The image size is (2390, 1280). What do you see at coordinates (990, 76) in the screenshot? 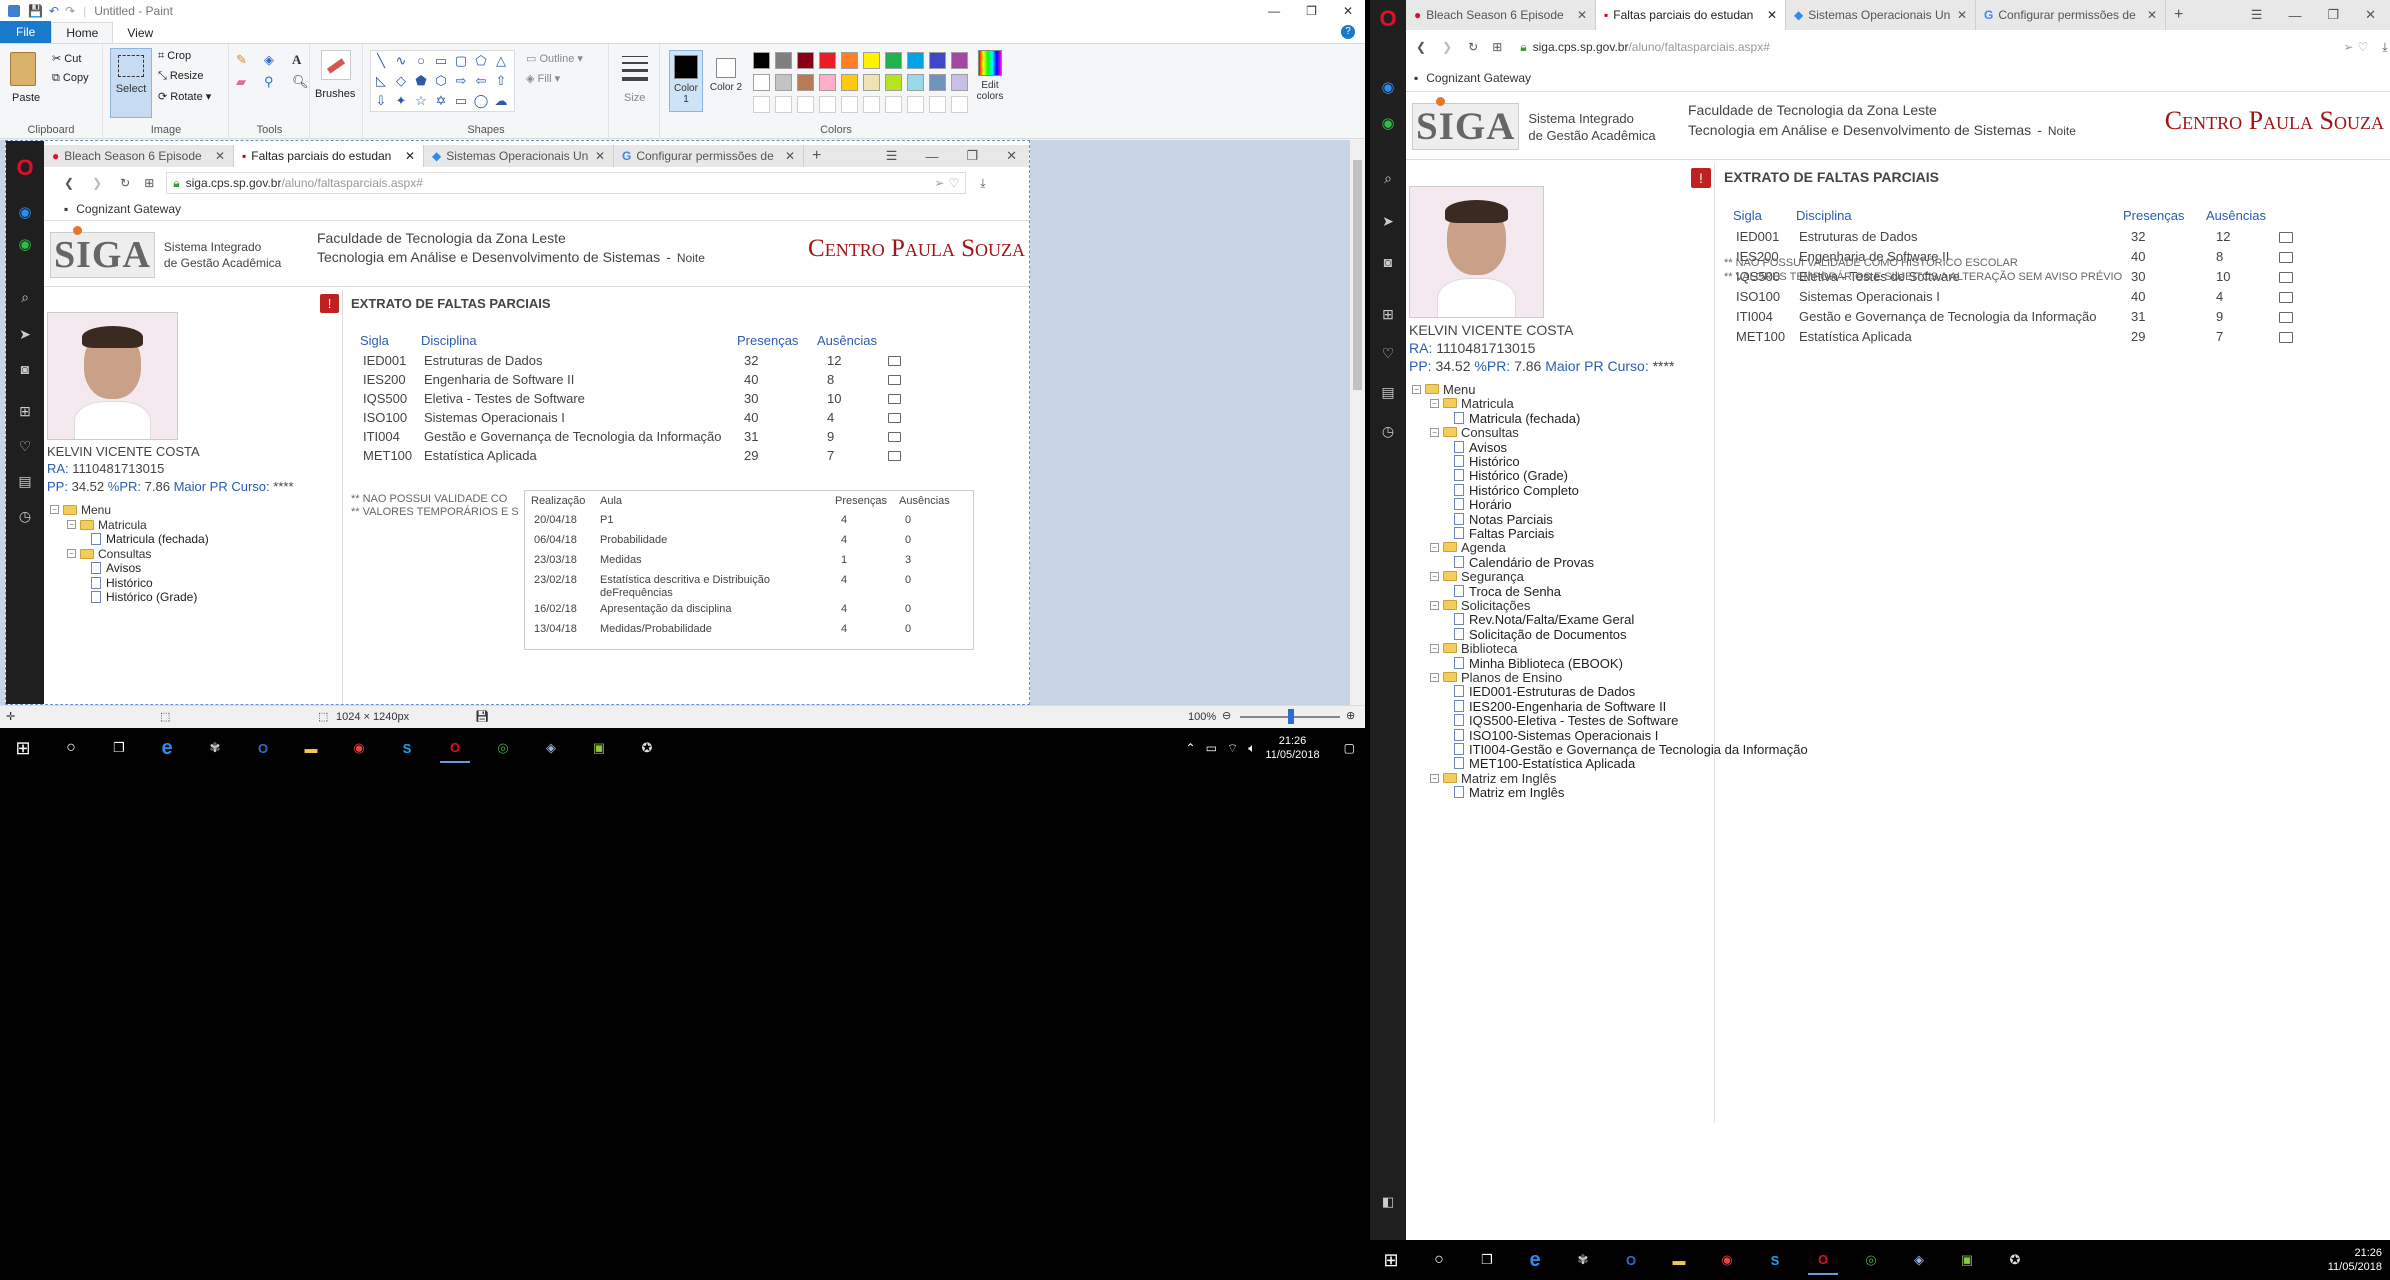
I see `edit-colors-button: Edit colors` at bounding box center [990, 76].